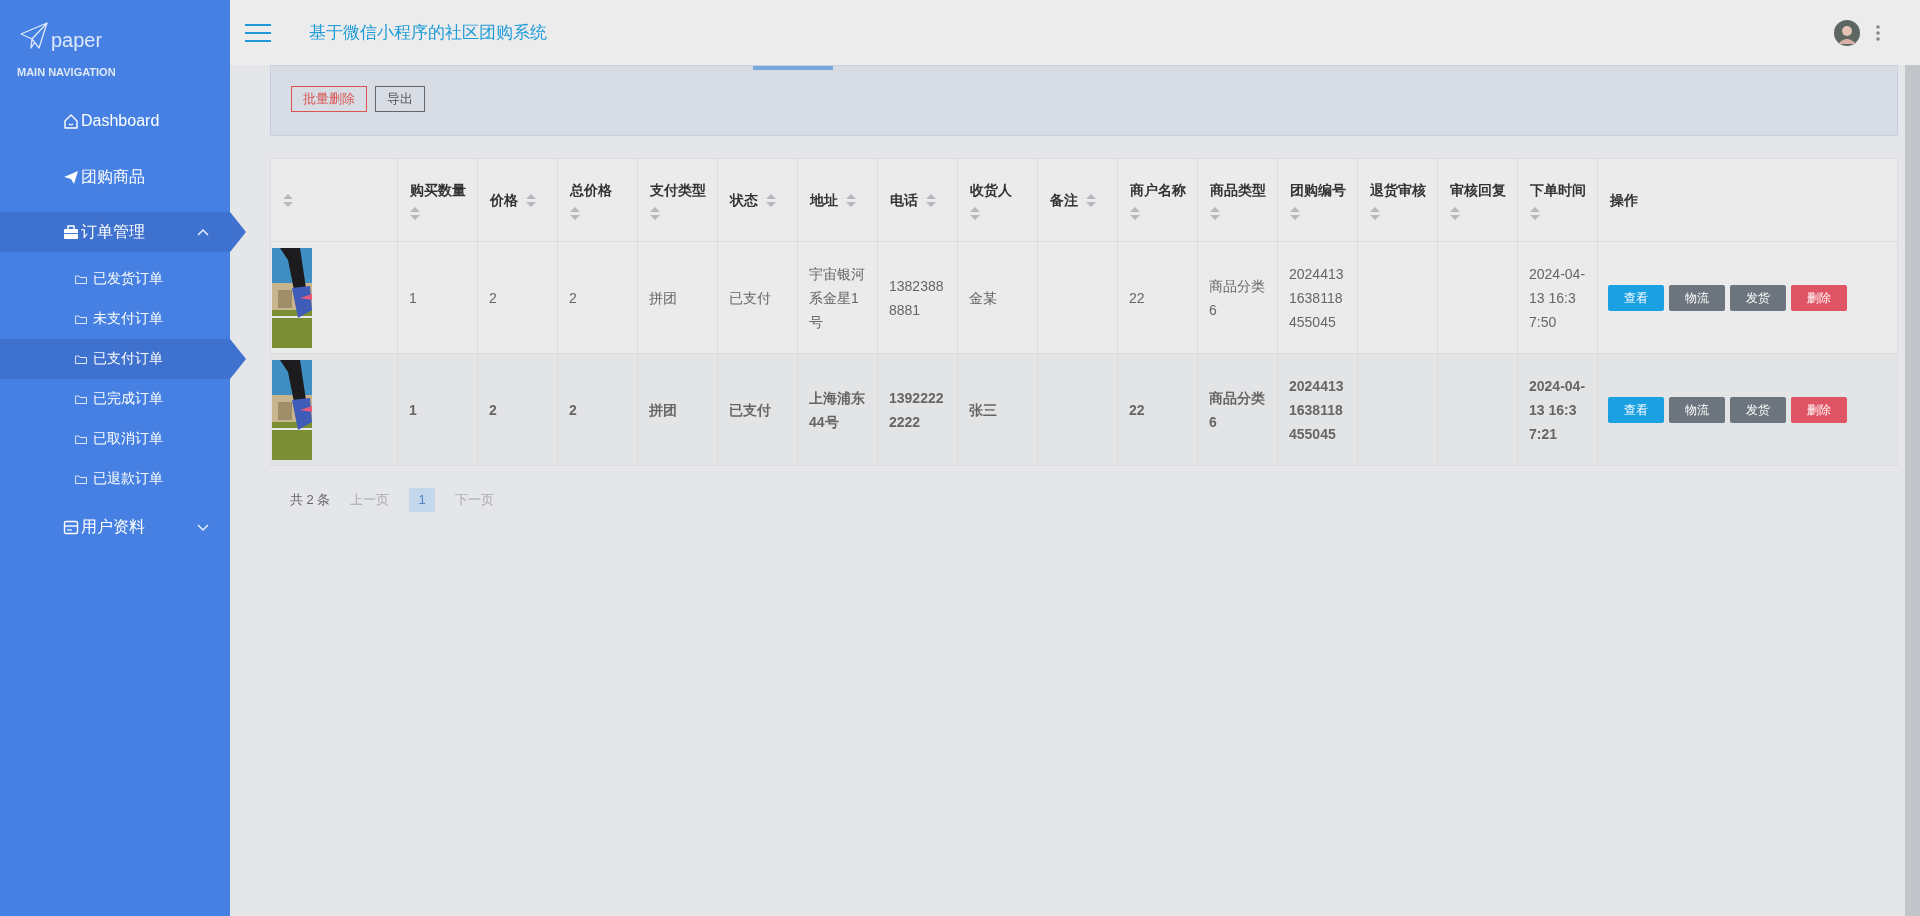  I want to click on card-icon, so click(71, 526).